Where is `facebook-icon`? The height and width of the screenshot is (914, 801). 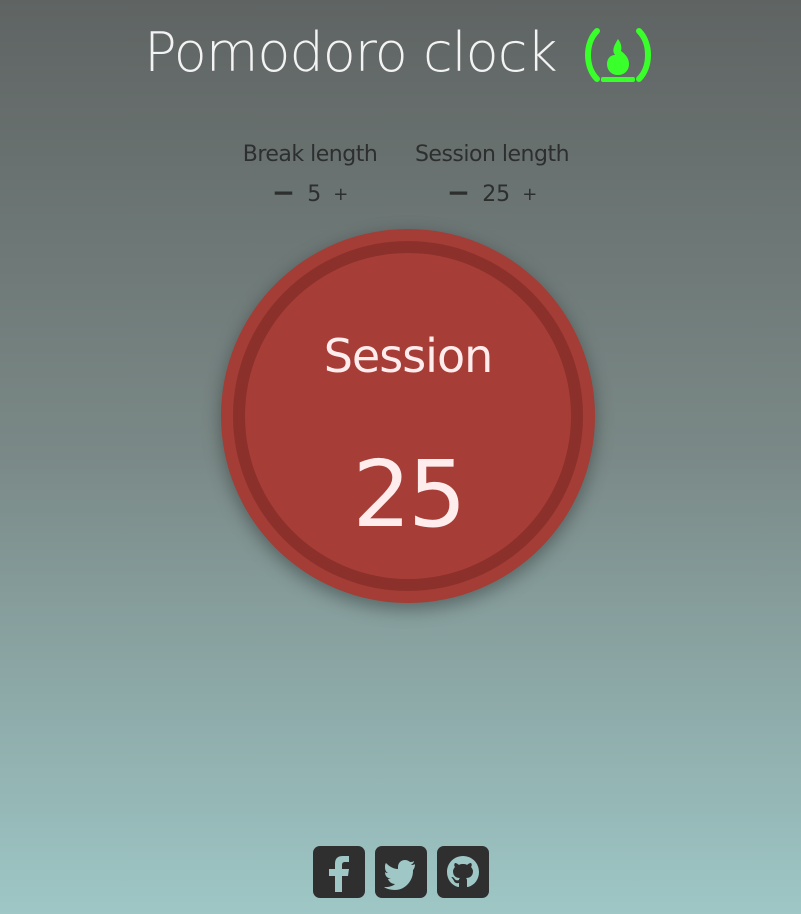 facebook-icon is located at coordinates (338, 872).